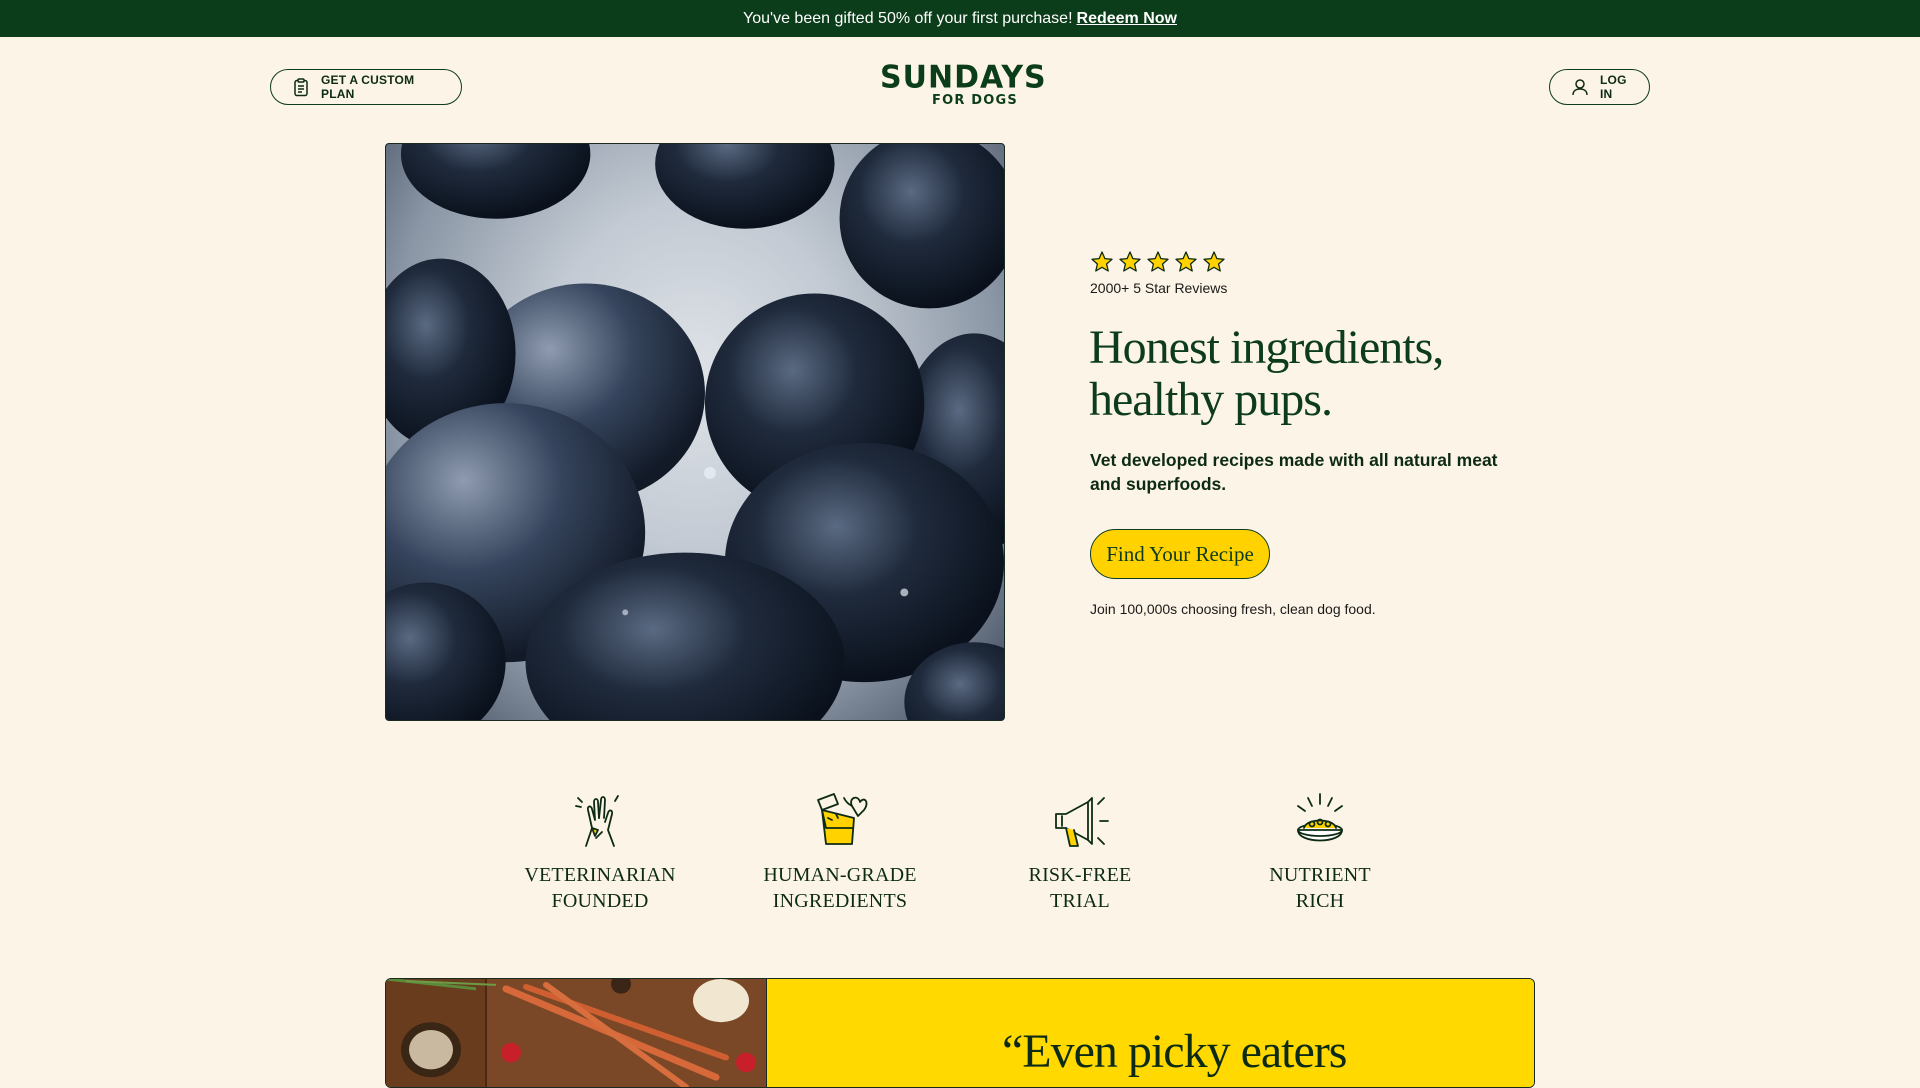 Image resolution: width=1920 pixels, height=1088 pixels. What do you see at coordinates (963, 77) in the screenshot?
I see `logo-wordmark: SUNDAYS` at bounding box center [963, 77].